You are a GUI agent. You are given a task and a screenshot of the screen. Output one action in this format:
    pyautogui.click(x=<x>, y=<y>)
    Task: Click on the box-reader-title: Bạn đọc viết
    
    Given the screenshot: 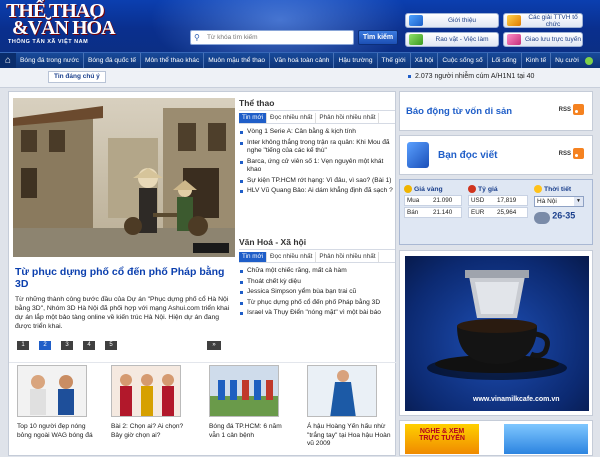 What is the action you would take?
    pyautogui.click(x=467, y=155)
    